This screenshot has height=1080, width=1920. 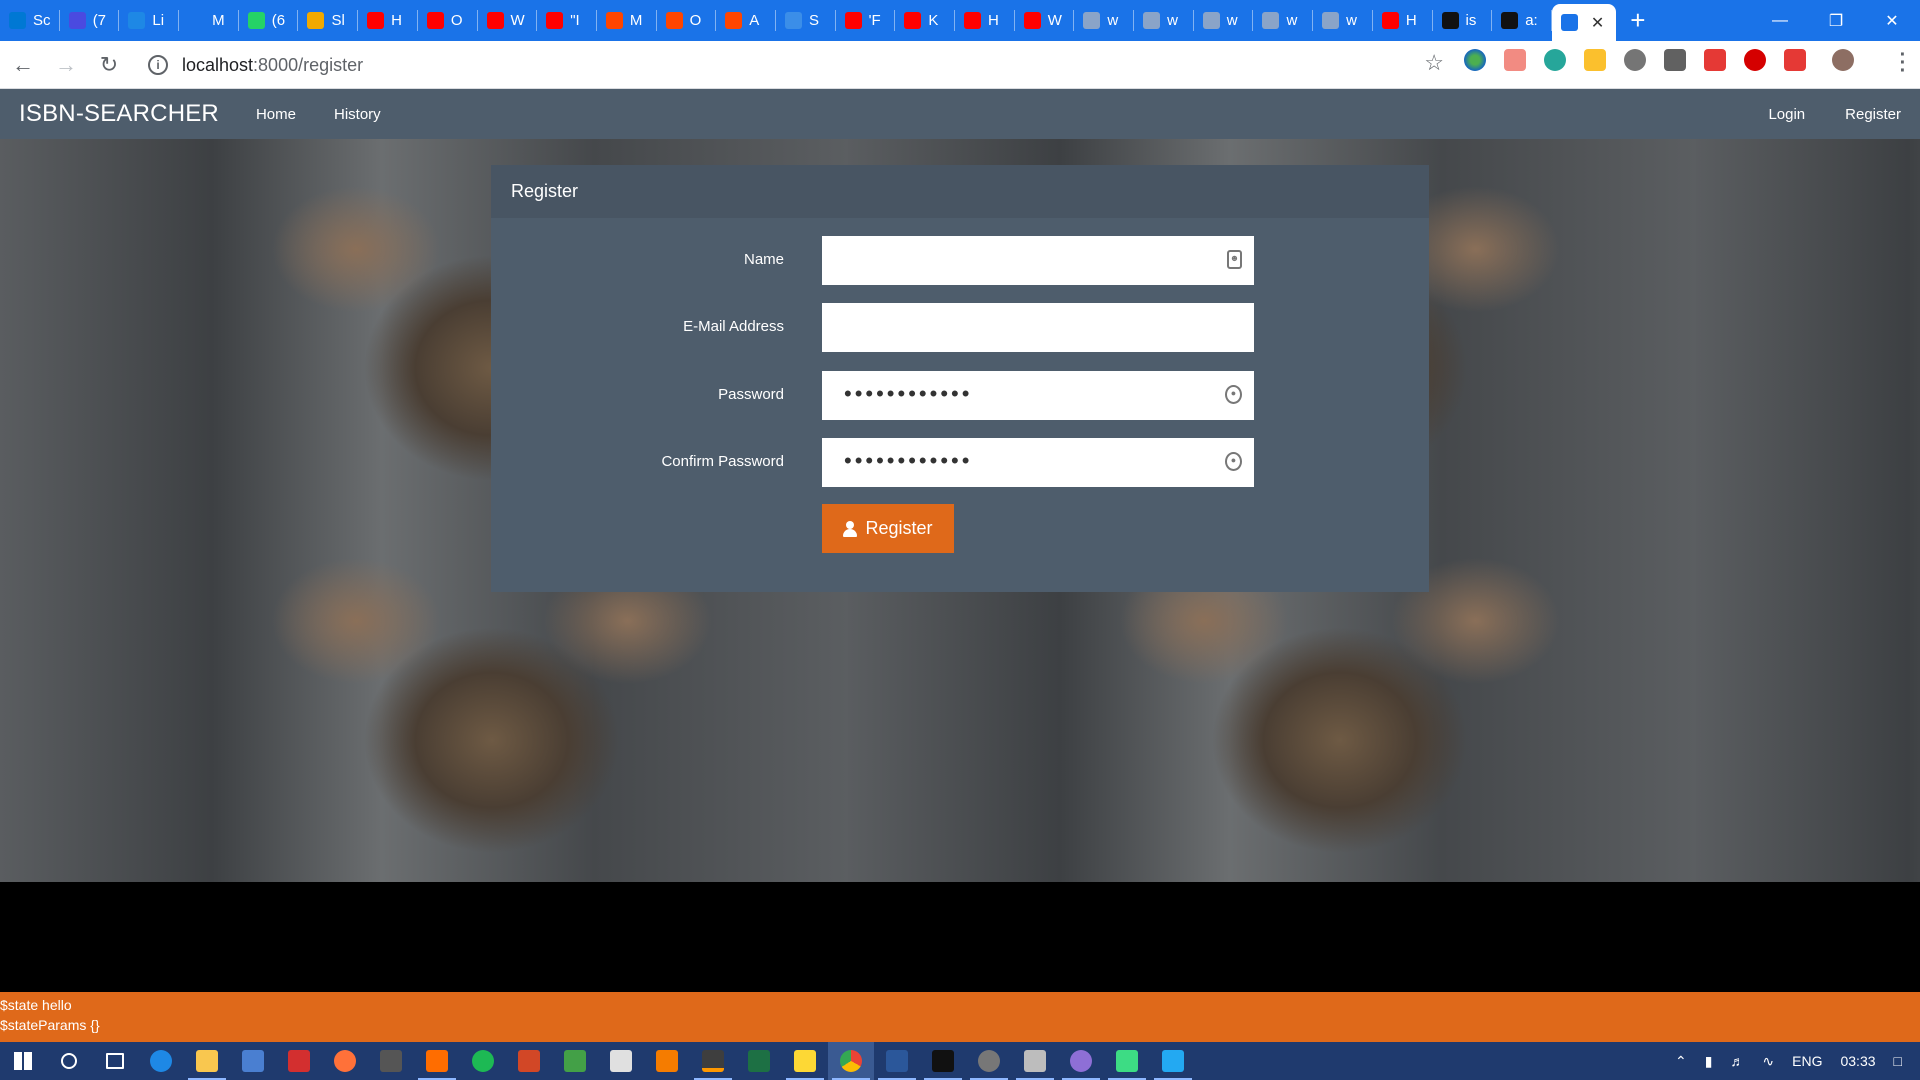 I want to click on nav-login: Login, so click(x=1786, y=114).